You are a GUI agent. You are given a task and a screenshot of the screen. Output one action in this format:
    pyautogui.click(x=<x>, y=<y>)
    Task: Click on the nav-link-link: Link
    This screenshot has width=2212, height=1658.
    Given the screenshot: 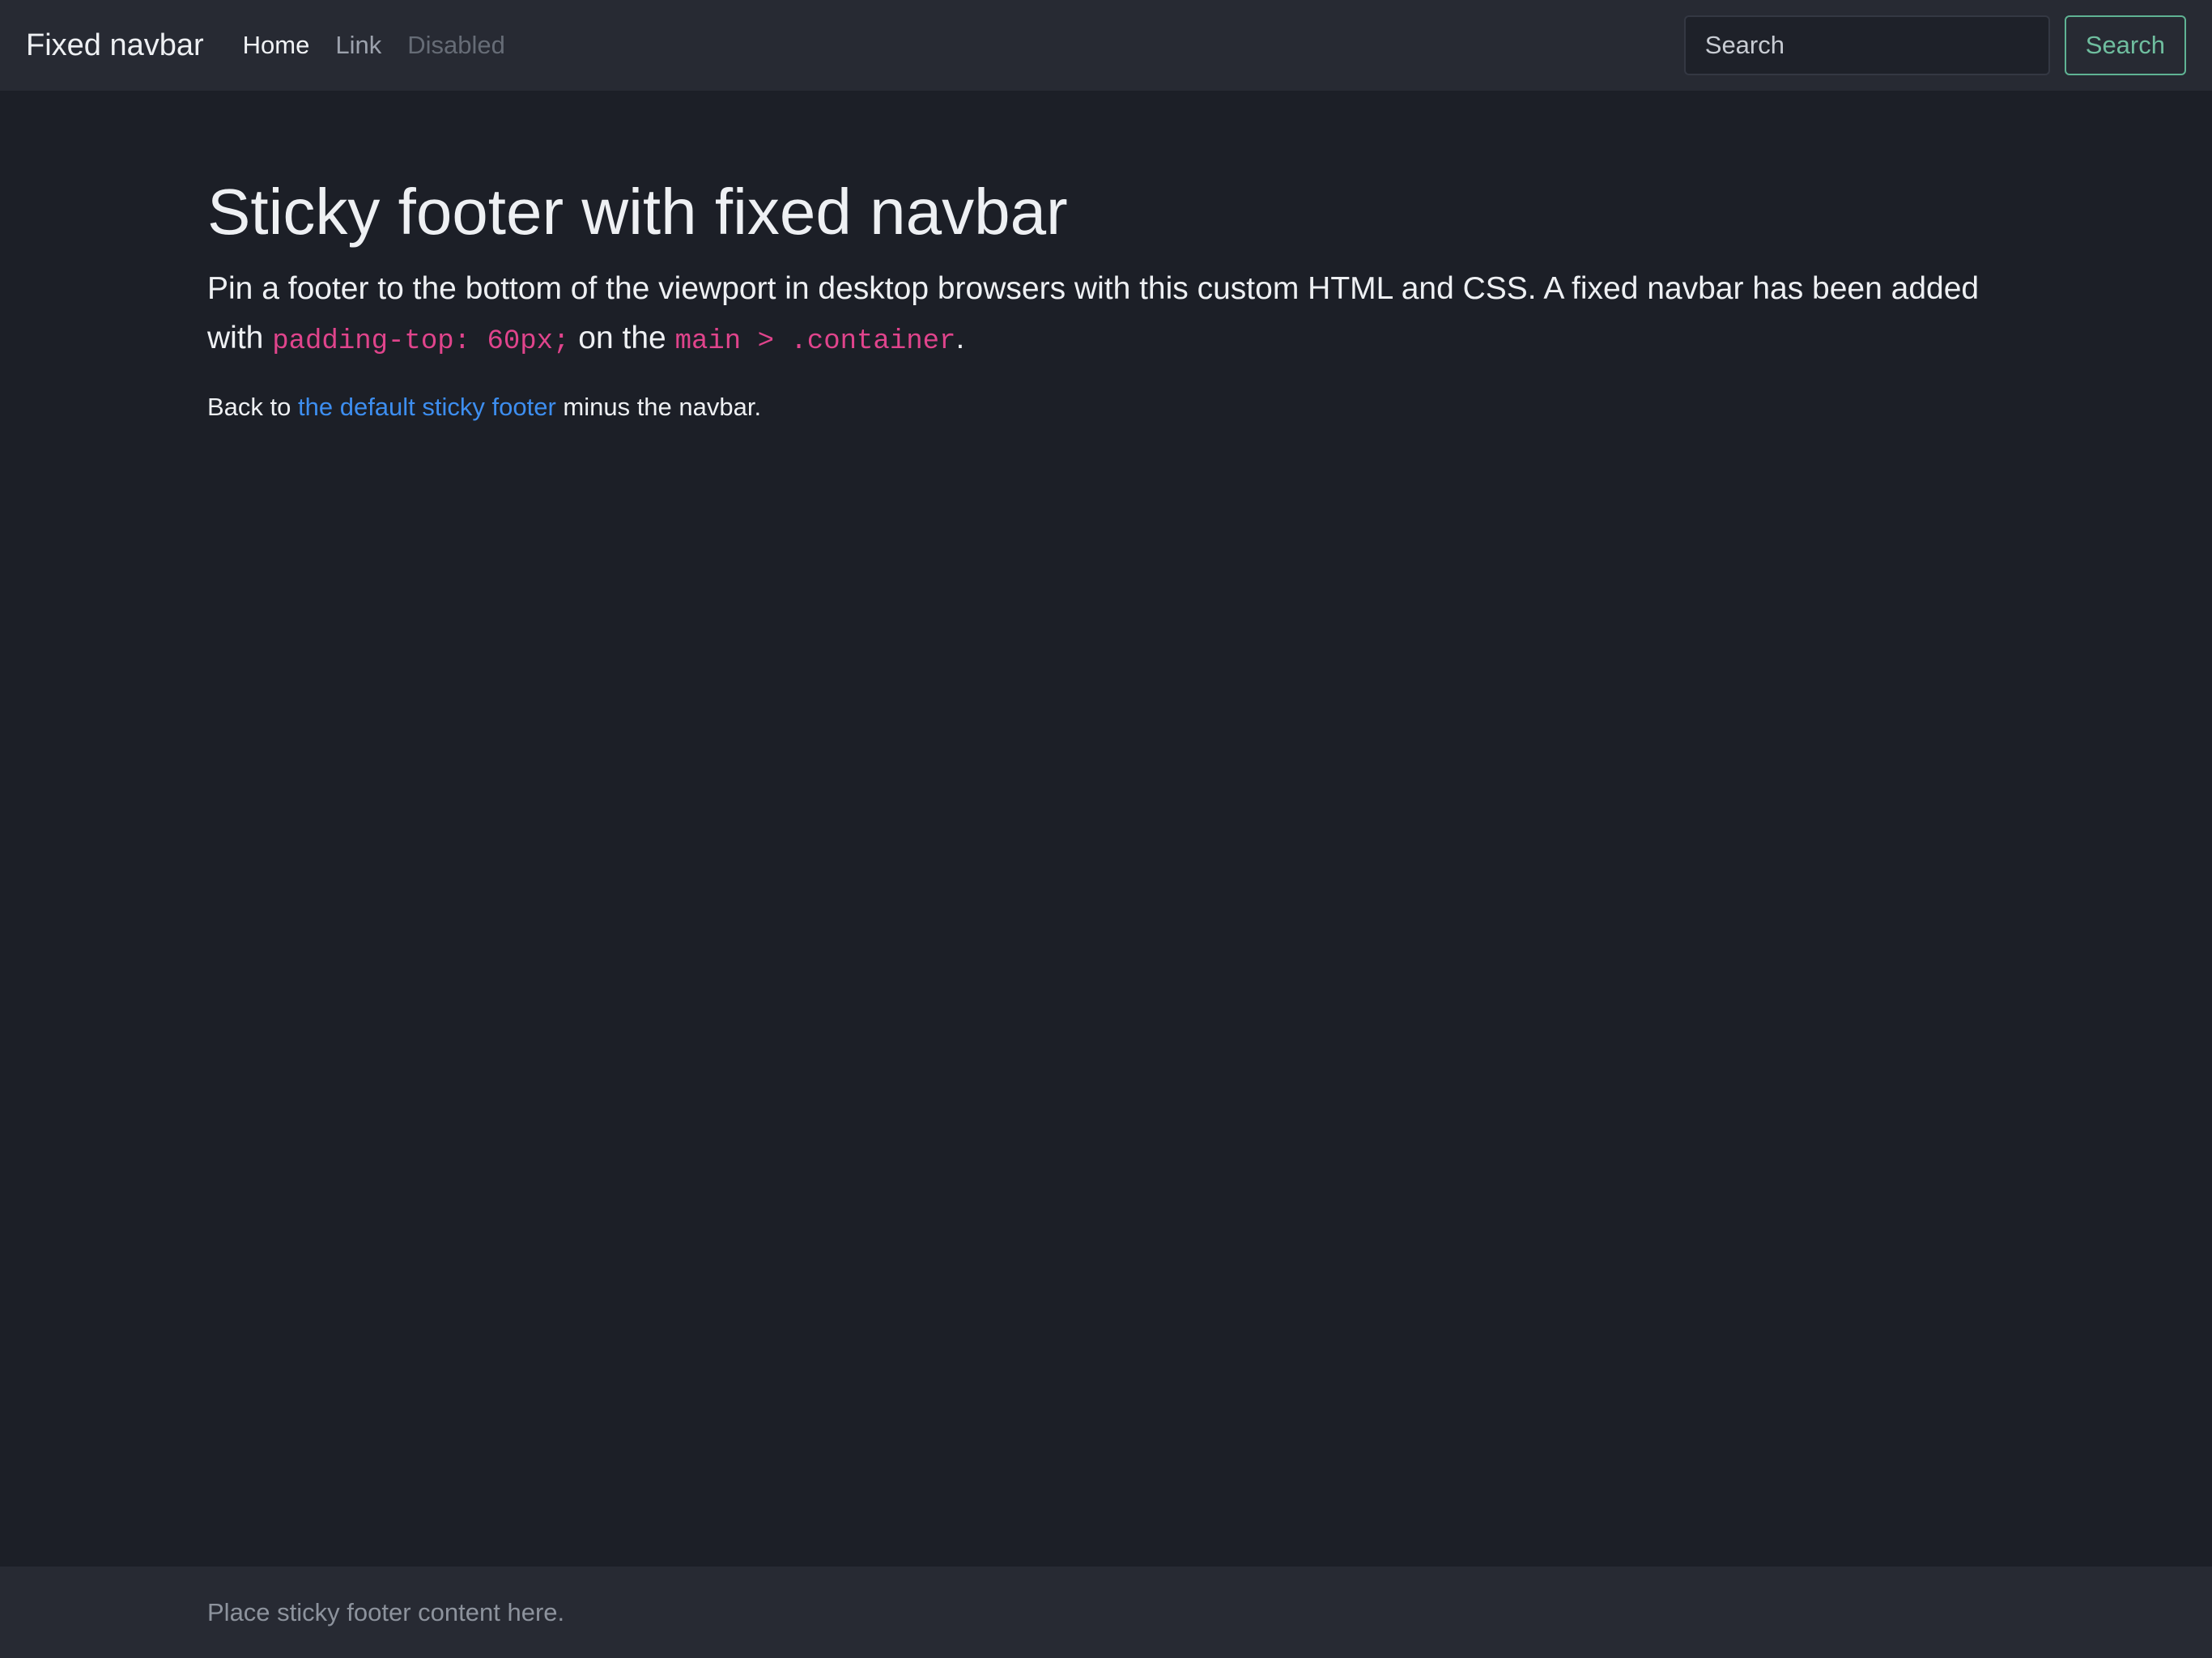 What is the action you would take?
    pyautogui.click(x=358, y=45)
    